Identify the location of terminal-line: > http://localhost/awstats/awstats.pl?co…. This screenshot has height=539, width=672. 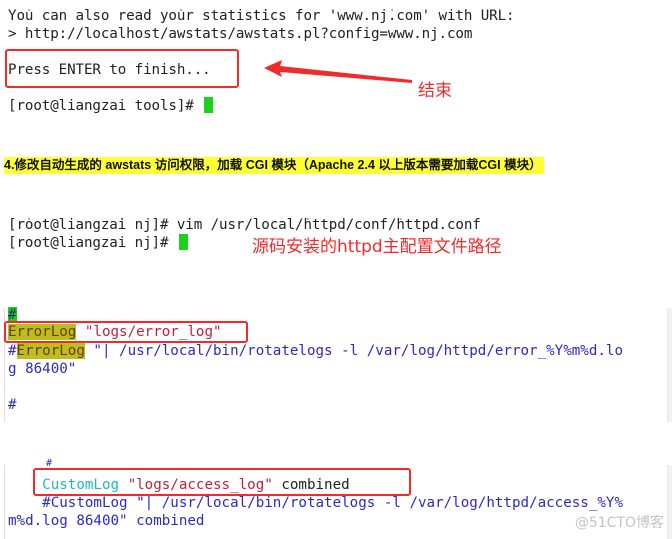
(240, 34).